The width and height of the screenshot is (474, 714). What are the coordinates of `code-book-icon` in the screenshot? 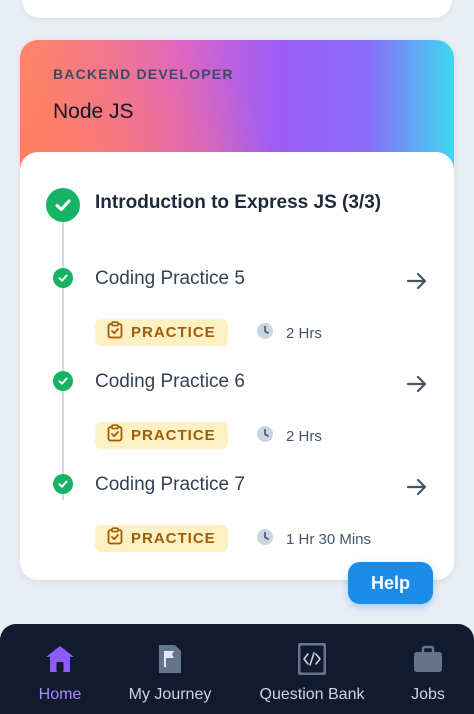 It's located at (312, 659).